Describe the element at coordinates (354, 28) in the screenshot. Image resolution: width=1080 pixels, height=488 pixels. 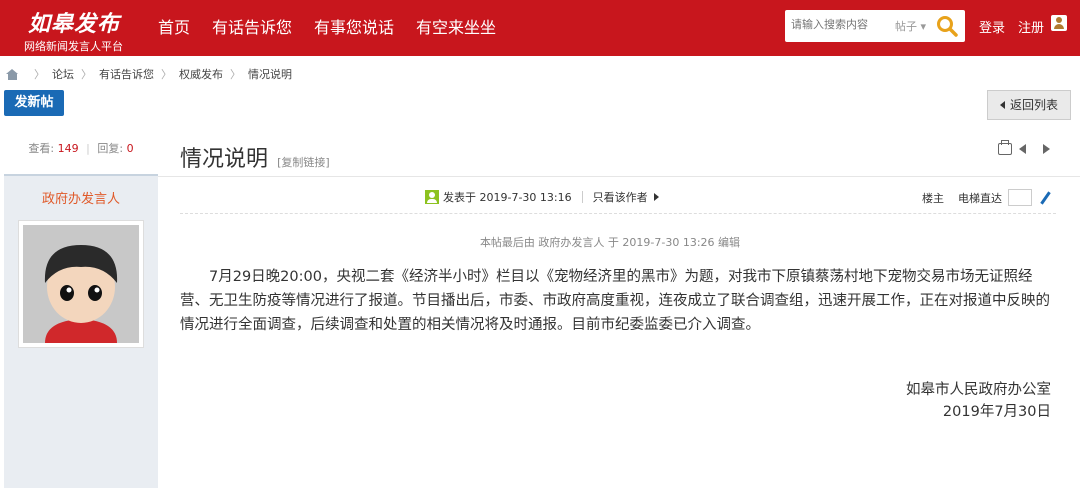
I see `nav-speak-up: 有事您说话` at that location.